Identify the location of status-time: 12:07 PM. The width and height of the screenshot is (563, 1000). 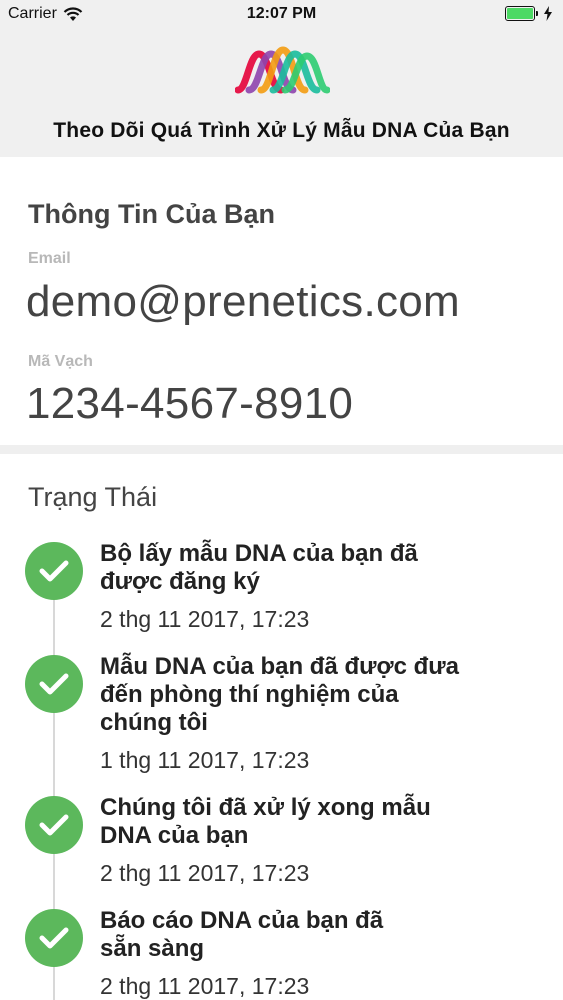
(281, 13).